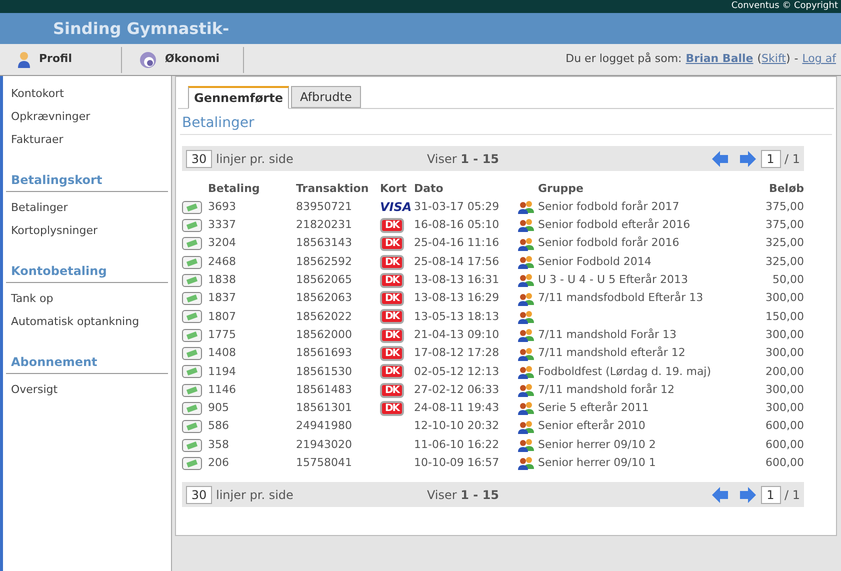 The image size is (841, 571). Describe the element at coordinates (784, 6) in the screenshot. I see `copyright-text: Conventus © Copyright` at that location.